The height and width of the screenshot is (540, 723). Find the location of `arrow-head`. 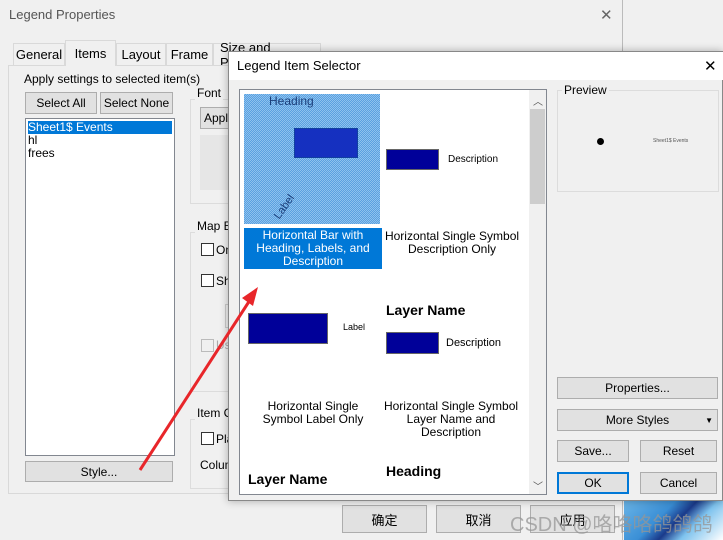

arrow-head is located at coordinates (250, 296).